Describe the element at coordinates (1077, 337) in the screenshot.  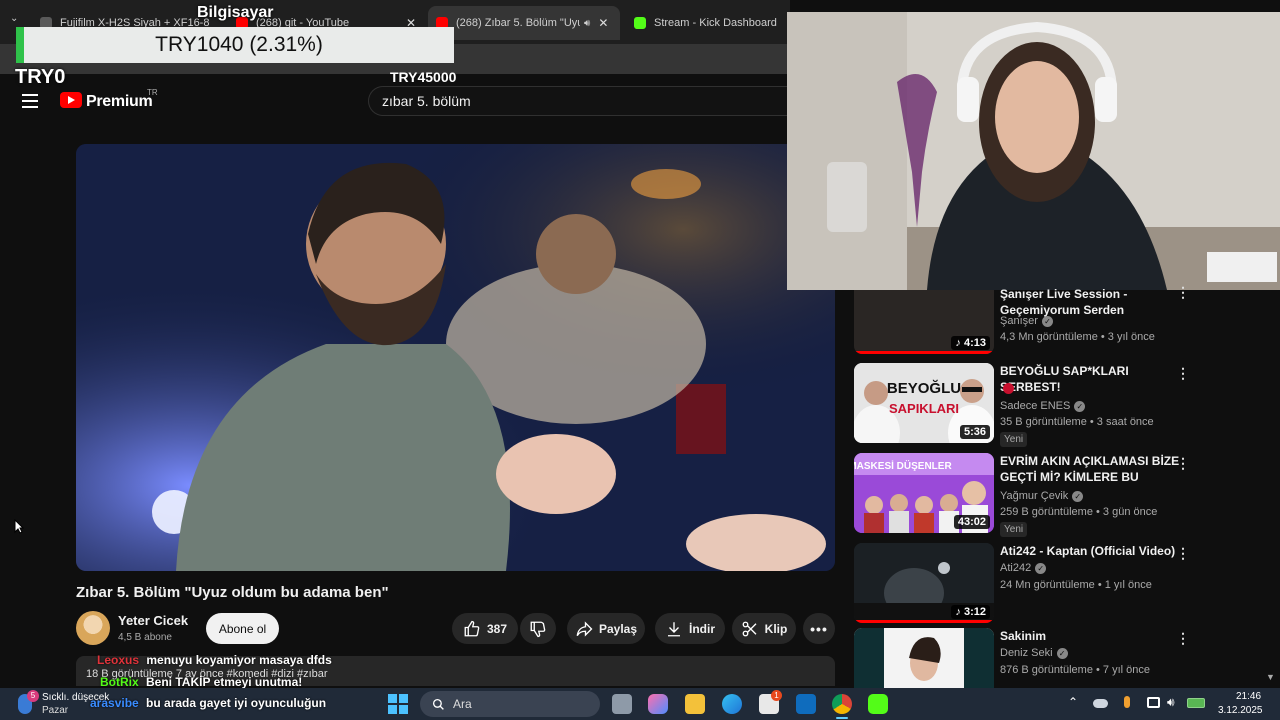
I see `video-meta: 4,3 Mn görüntüleme • 3 yıl önce` at that location.